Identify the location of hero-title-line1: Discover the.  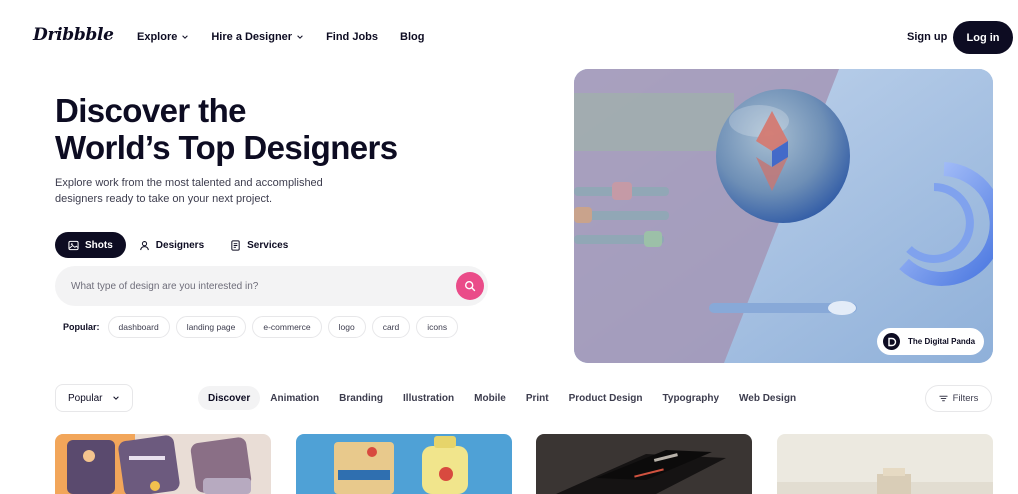
(150, 110).